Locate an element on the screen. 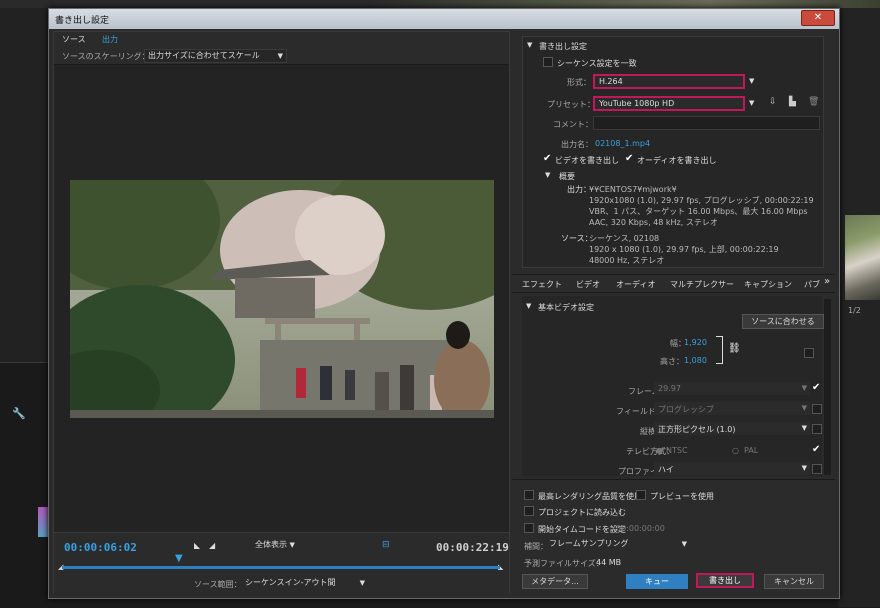 The width and height of the screenshot is (880, 608). app-monitor-thumbnail is located at coordinates (862, 257).